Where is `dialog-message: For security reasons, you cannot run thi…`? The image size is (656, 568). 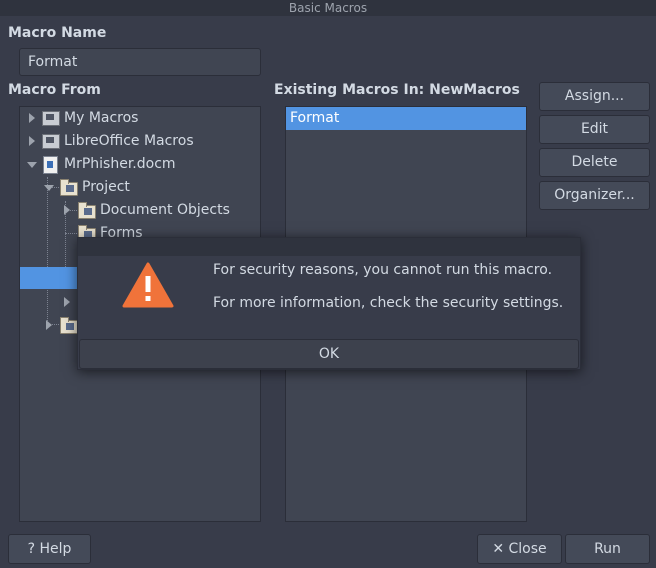
dialog-message: For security reasons, you cannot run thi… is located at coordinates (383, 270).